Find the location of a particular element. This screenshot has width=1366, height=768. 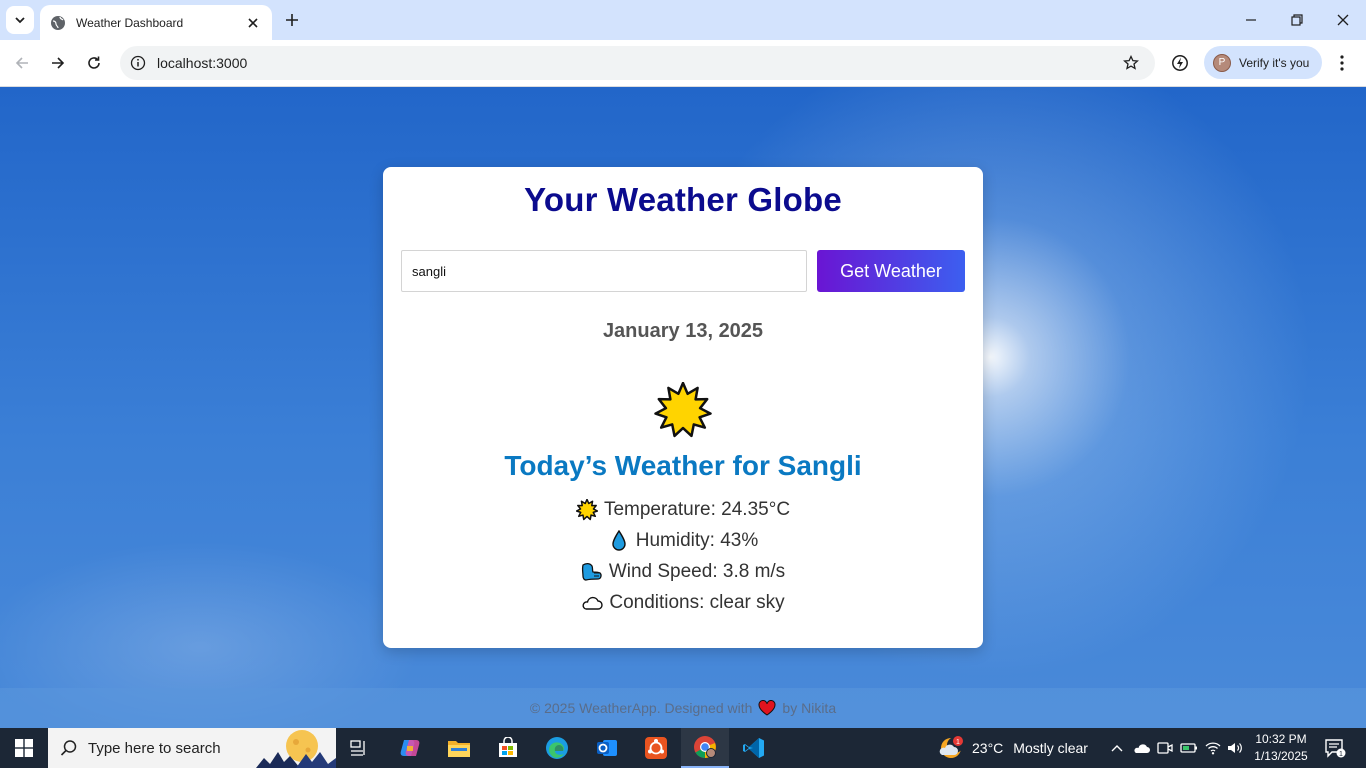

wind-face-icon is located at coordinates (592, 572).